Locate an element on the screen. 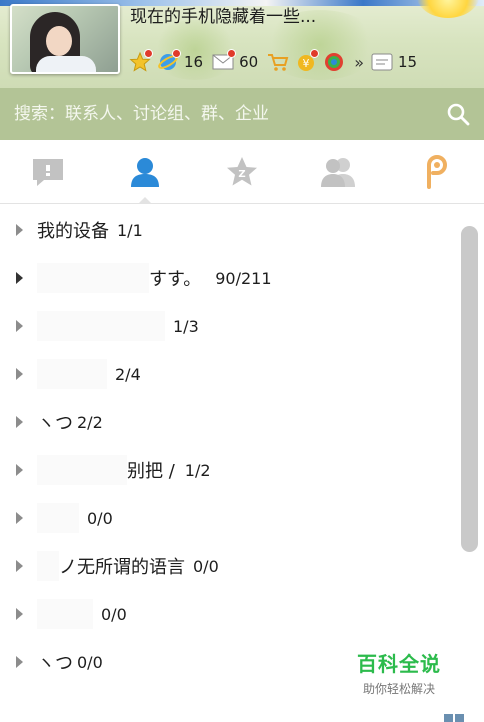 This screenshot has width=484, height=722. mail-icon is located at coordinates (224, 61).